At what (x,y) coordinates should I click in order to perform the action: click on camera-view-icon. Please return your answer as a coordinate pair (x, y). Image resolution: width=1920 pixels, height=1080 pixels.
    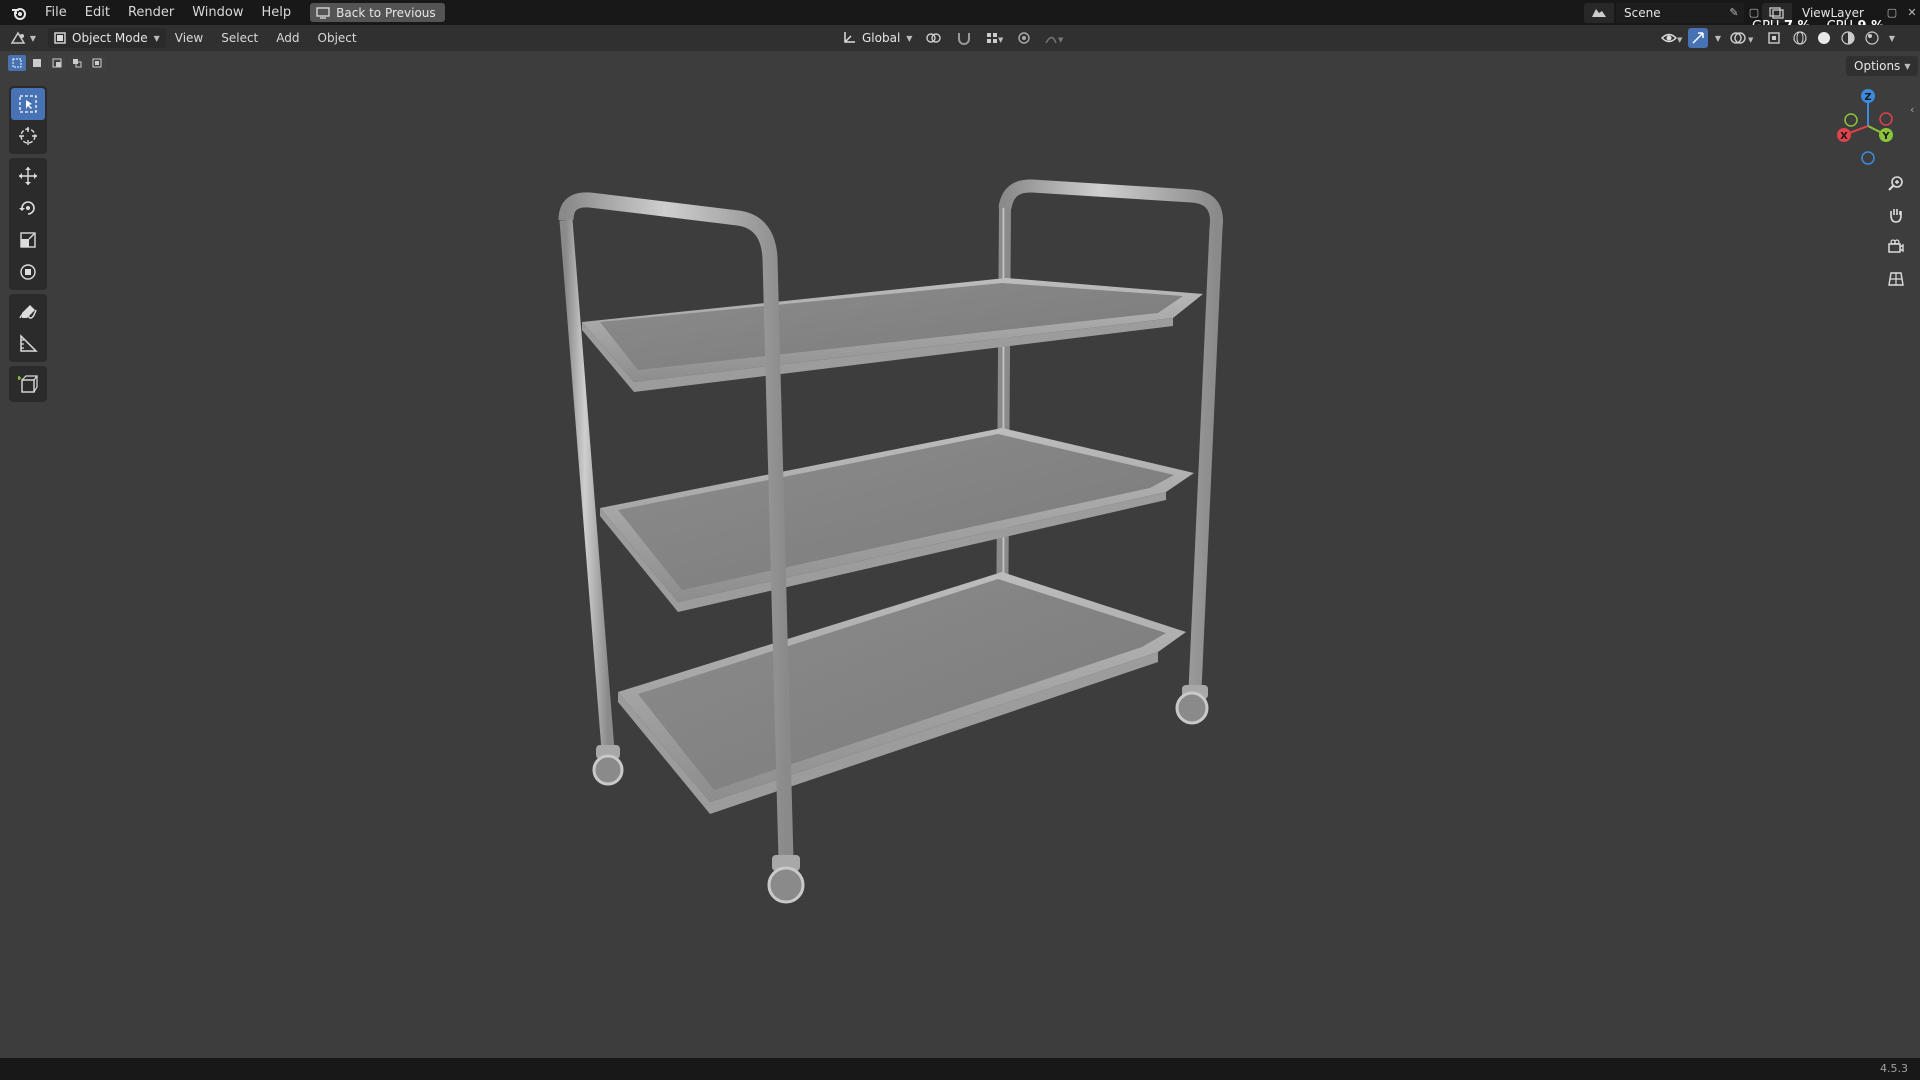
    Looking at the image, I should click on (1896, 247).